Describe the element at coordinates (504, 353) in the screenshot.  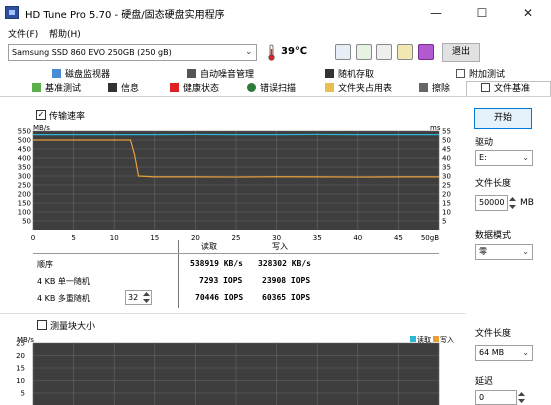
I see `block-file-length-select: 64 MB ⌄` at that location.